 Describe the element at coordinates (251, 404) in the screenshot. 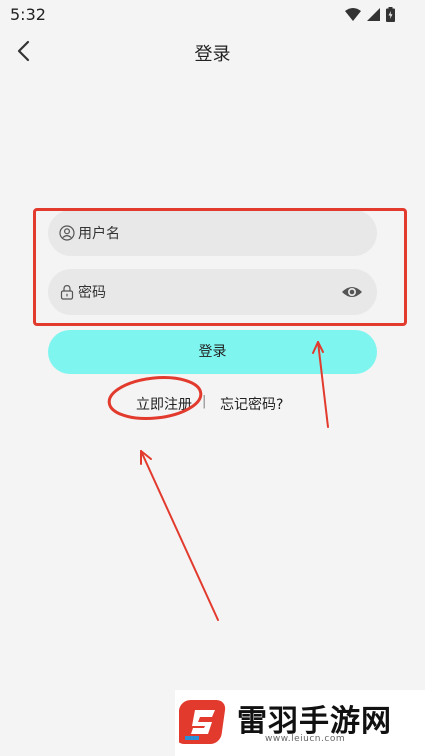

I see `forgot-password-link: 忘记密码?` at that location.